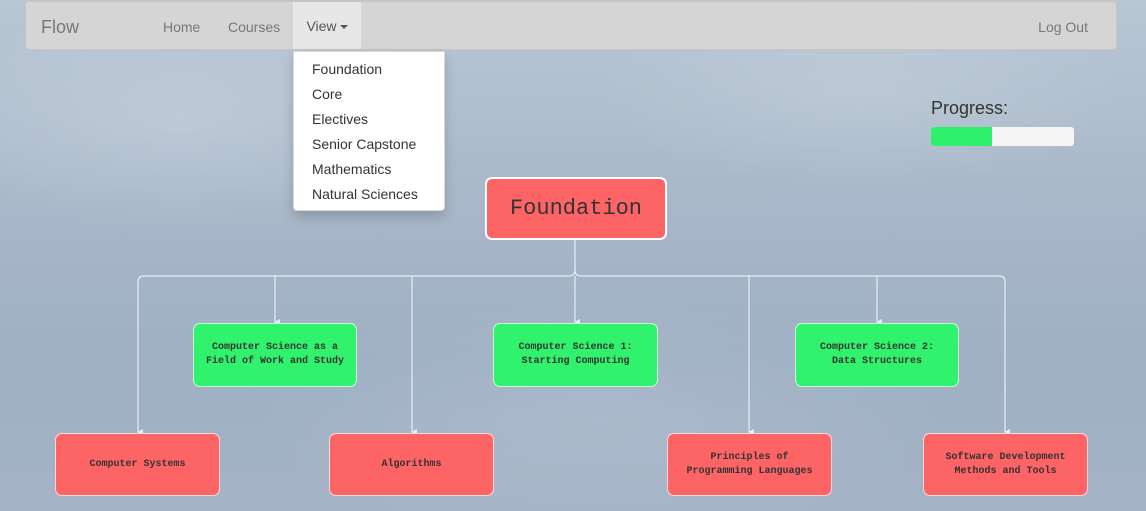  Describe the element at coordinates (877, 355) in the screenshot. I see `course-cs2-data-structures: Computer Science 2: Data Structures` at that location.